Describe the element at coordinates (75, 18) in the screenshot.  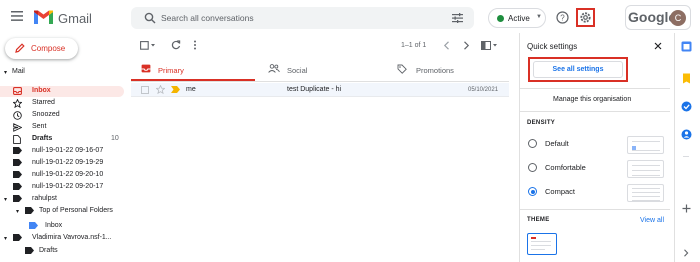
I see `app-name: Gmail` at that location.